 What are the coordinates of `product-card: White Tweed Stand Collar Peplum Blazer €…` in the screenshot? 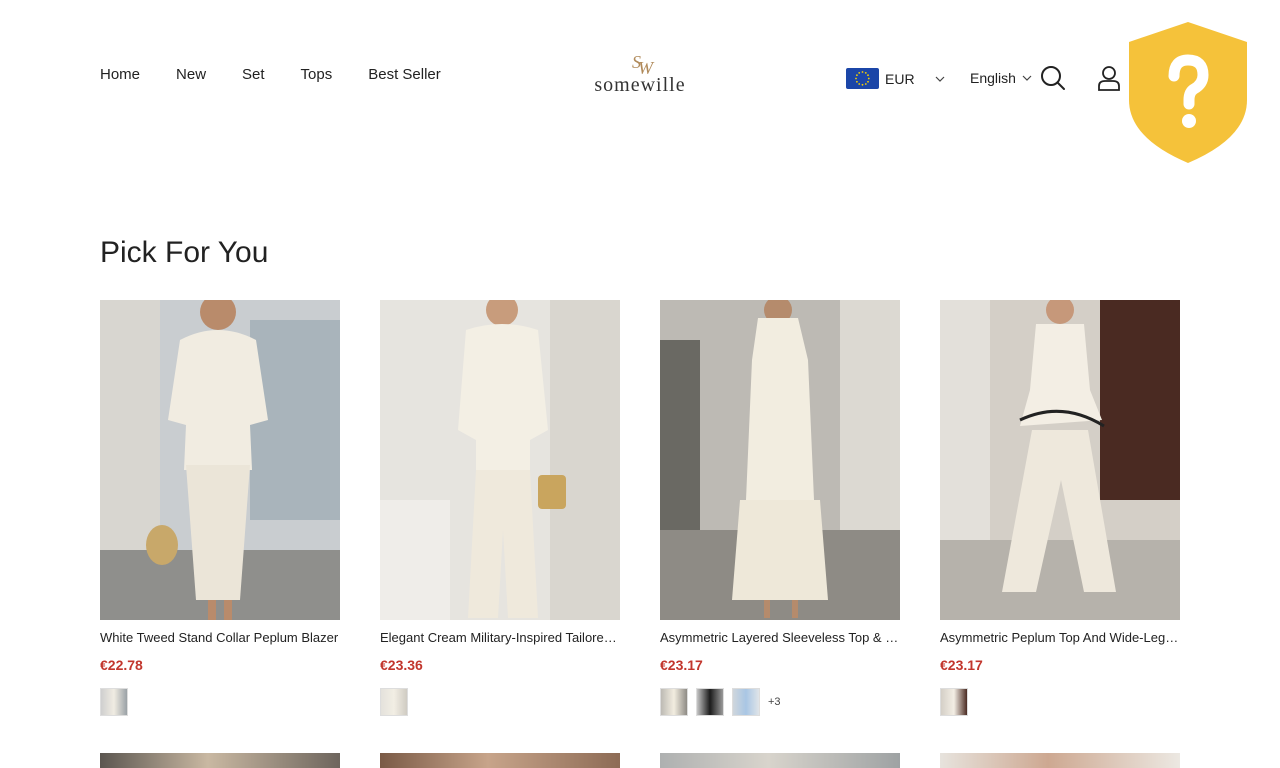 It's located at (220, 508).